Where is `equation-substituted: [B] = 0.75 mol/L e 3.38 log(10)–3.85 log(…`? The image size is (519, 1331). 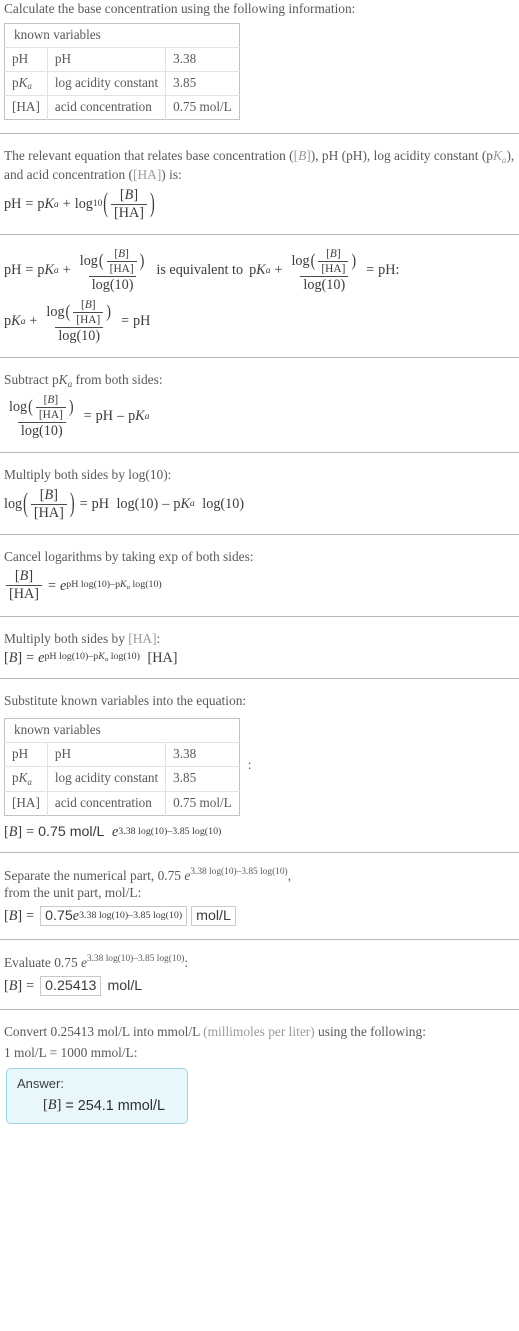 equation-substituted: [B] = 0.75 mol/L e 3.38 log(10)–3.85 log(… is located at coordinates (113, 831).